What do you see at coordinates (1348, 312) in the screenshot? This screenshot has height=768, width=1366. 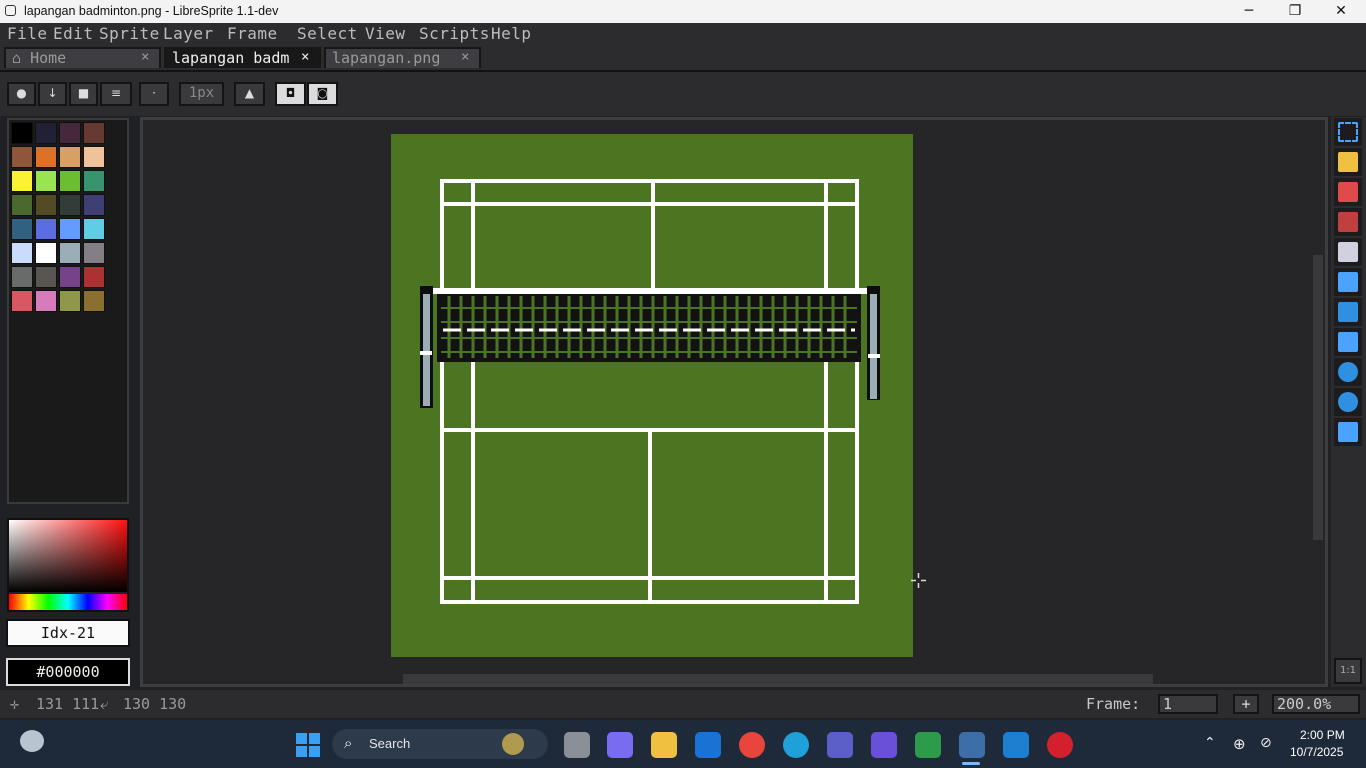 I see `paint-bucket-icon` at bounding box center [1348, 312].